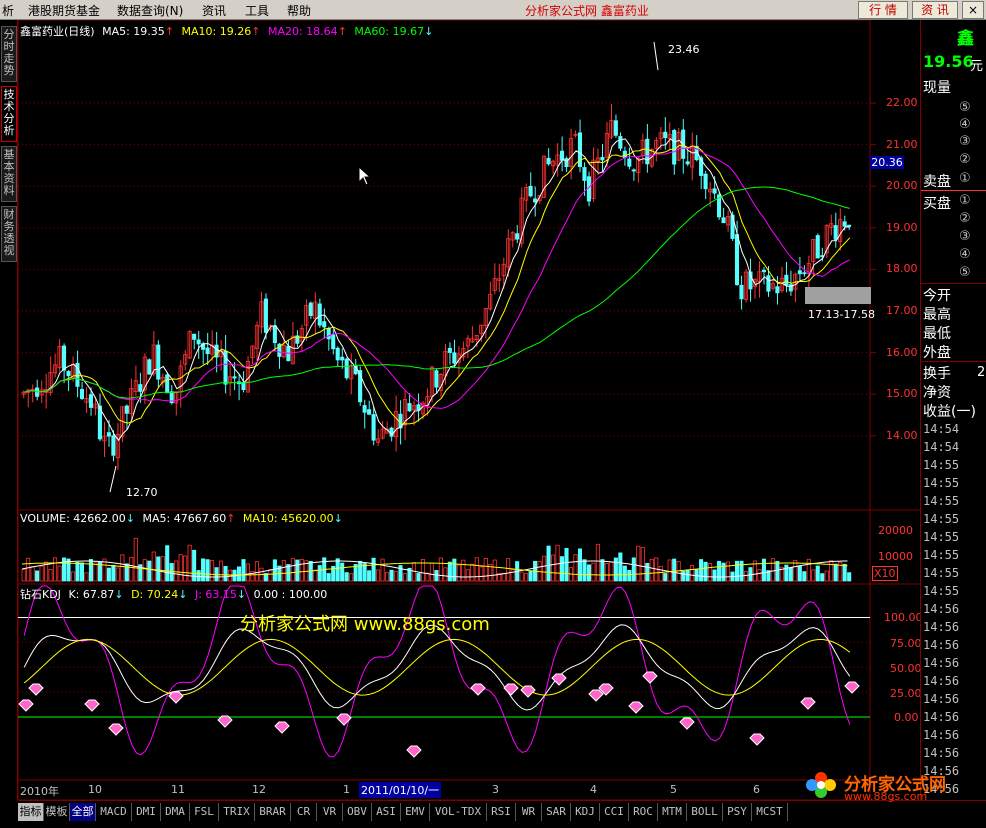  Describe the element at coordinates (150, 10) in the screenshot. I see `menu-item-data-query: 数据查询(N)` at that location.